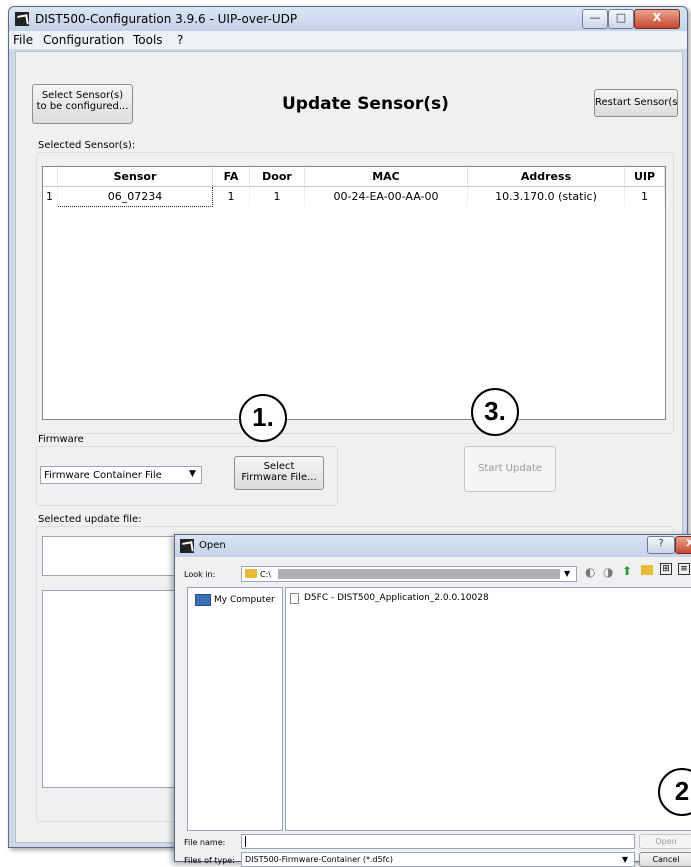  Describe the element at coordinates (546, 177) in the screenshot. I see `col-address: Address` at that location.